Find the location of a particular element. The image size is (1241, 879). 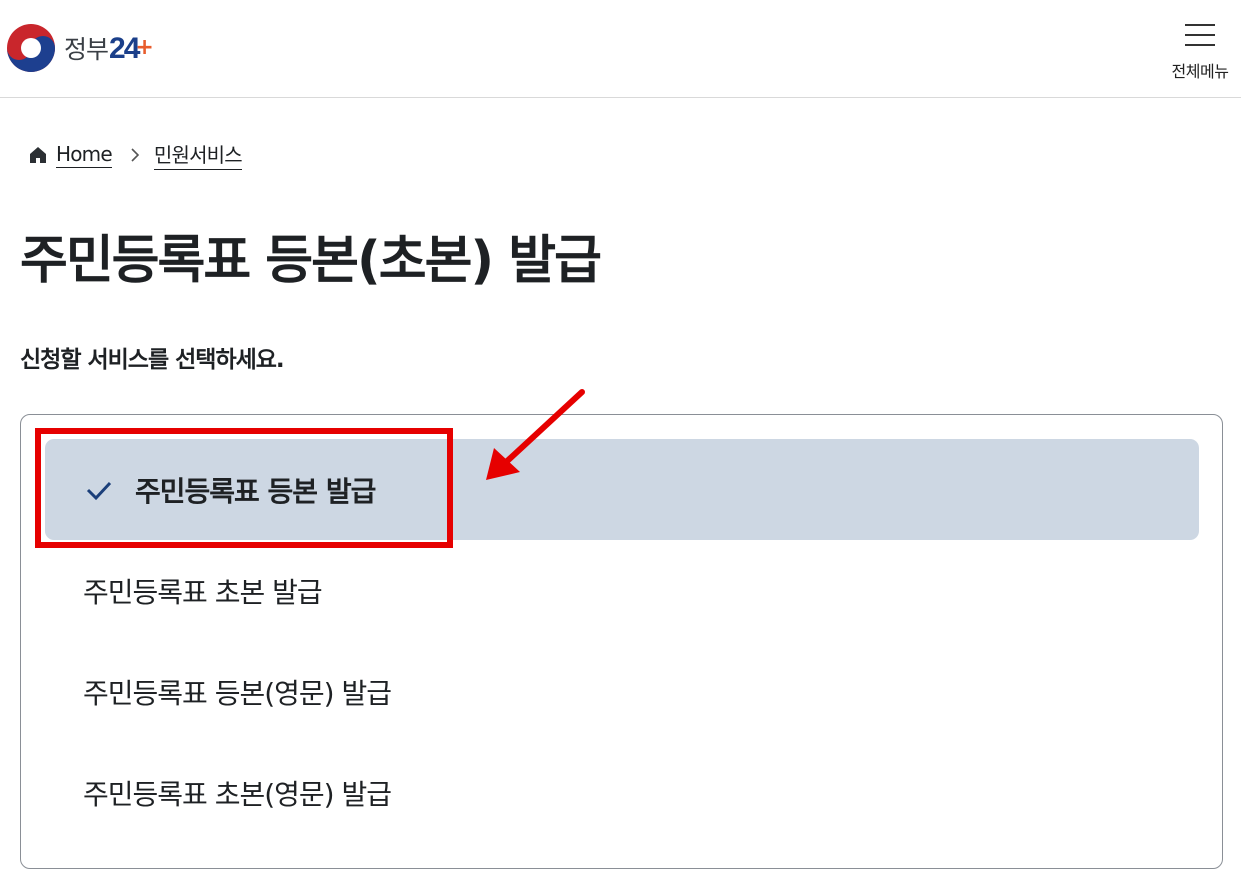

chevron-right-icon is located at coordinates (135, 154).